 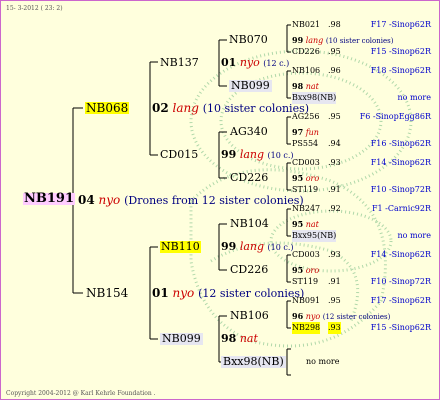 I want to click on leaf-pedigree: F1 -Carnic92R, so click(x=401, y=208).